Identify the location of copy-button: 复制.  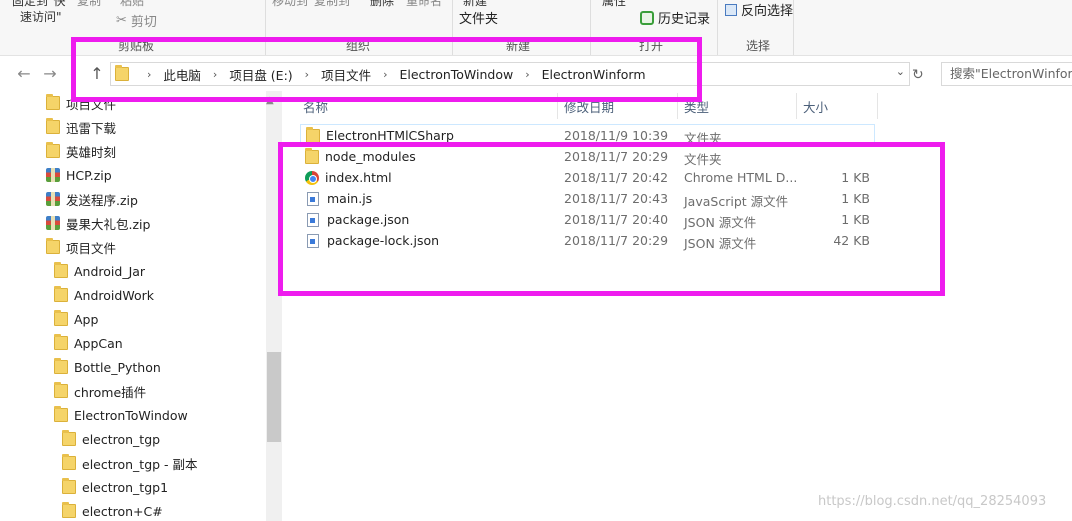
(89, 4).